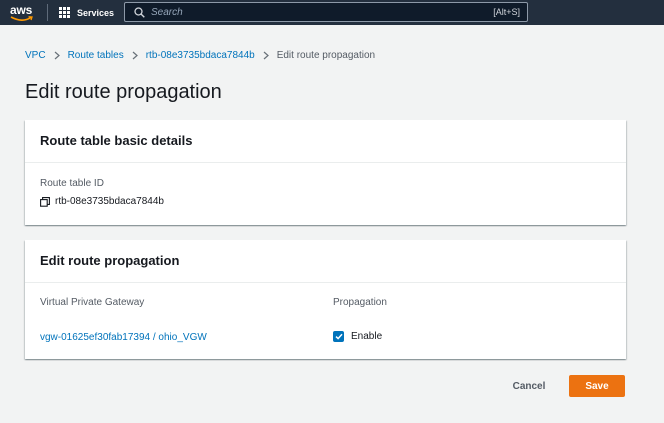  Describe the element at coordinates (367, 336) in the screenshot. I see `enable-label: Enable` at that location.